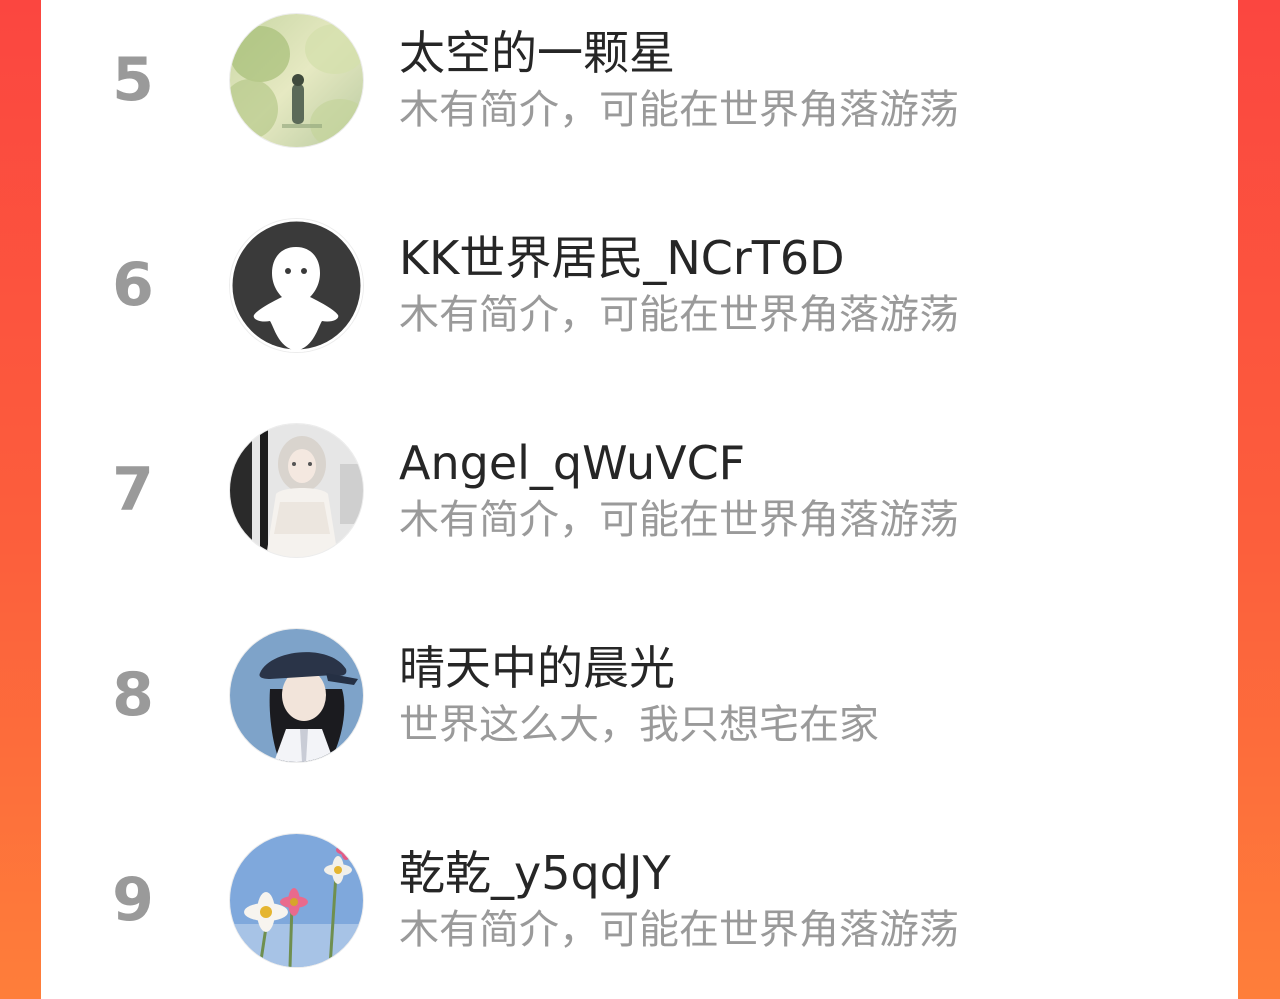 This screenshot has width=1280, height=999. Describe the element at coordinates (133, 285) in the screenshot. I see `rank-number: 6` at that location.